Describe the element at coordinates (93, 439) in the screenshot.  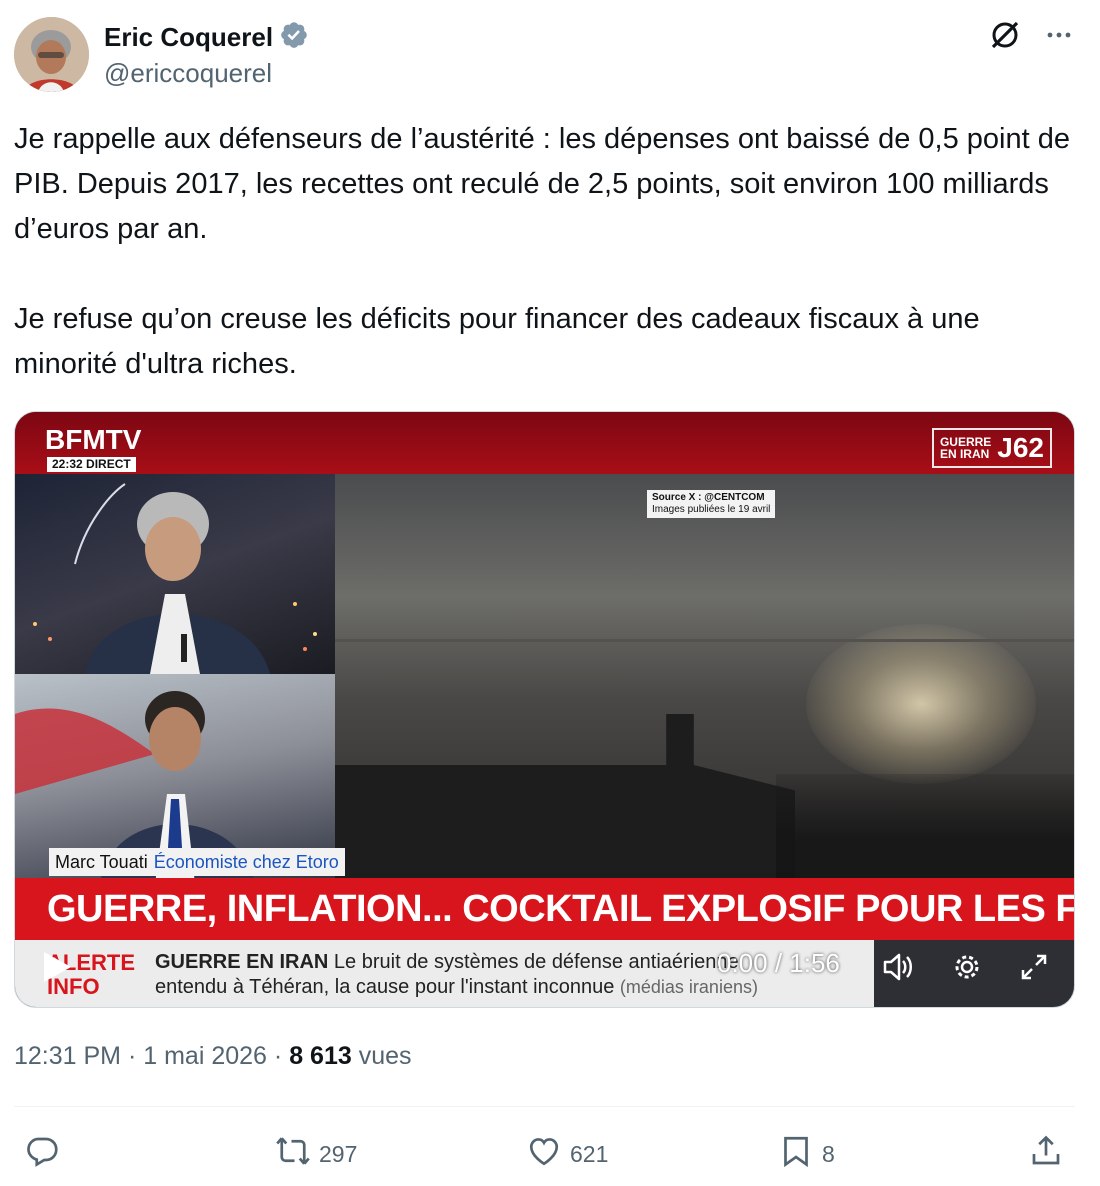
I see `channel-logo: BFMTV` at that location.